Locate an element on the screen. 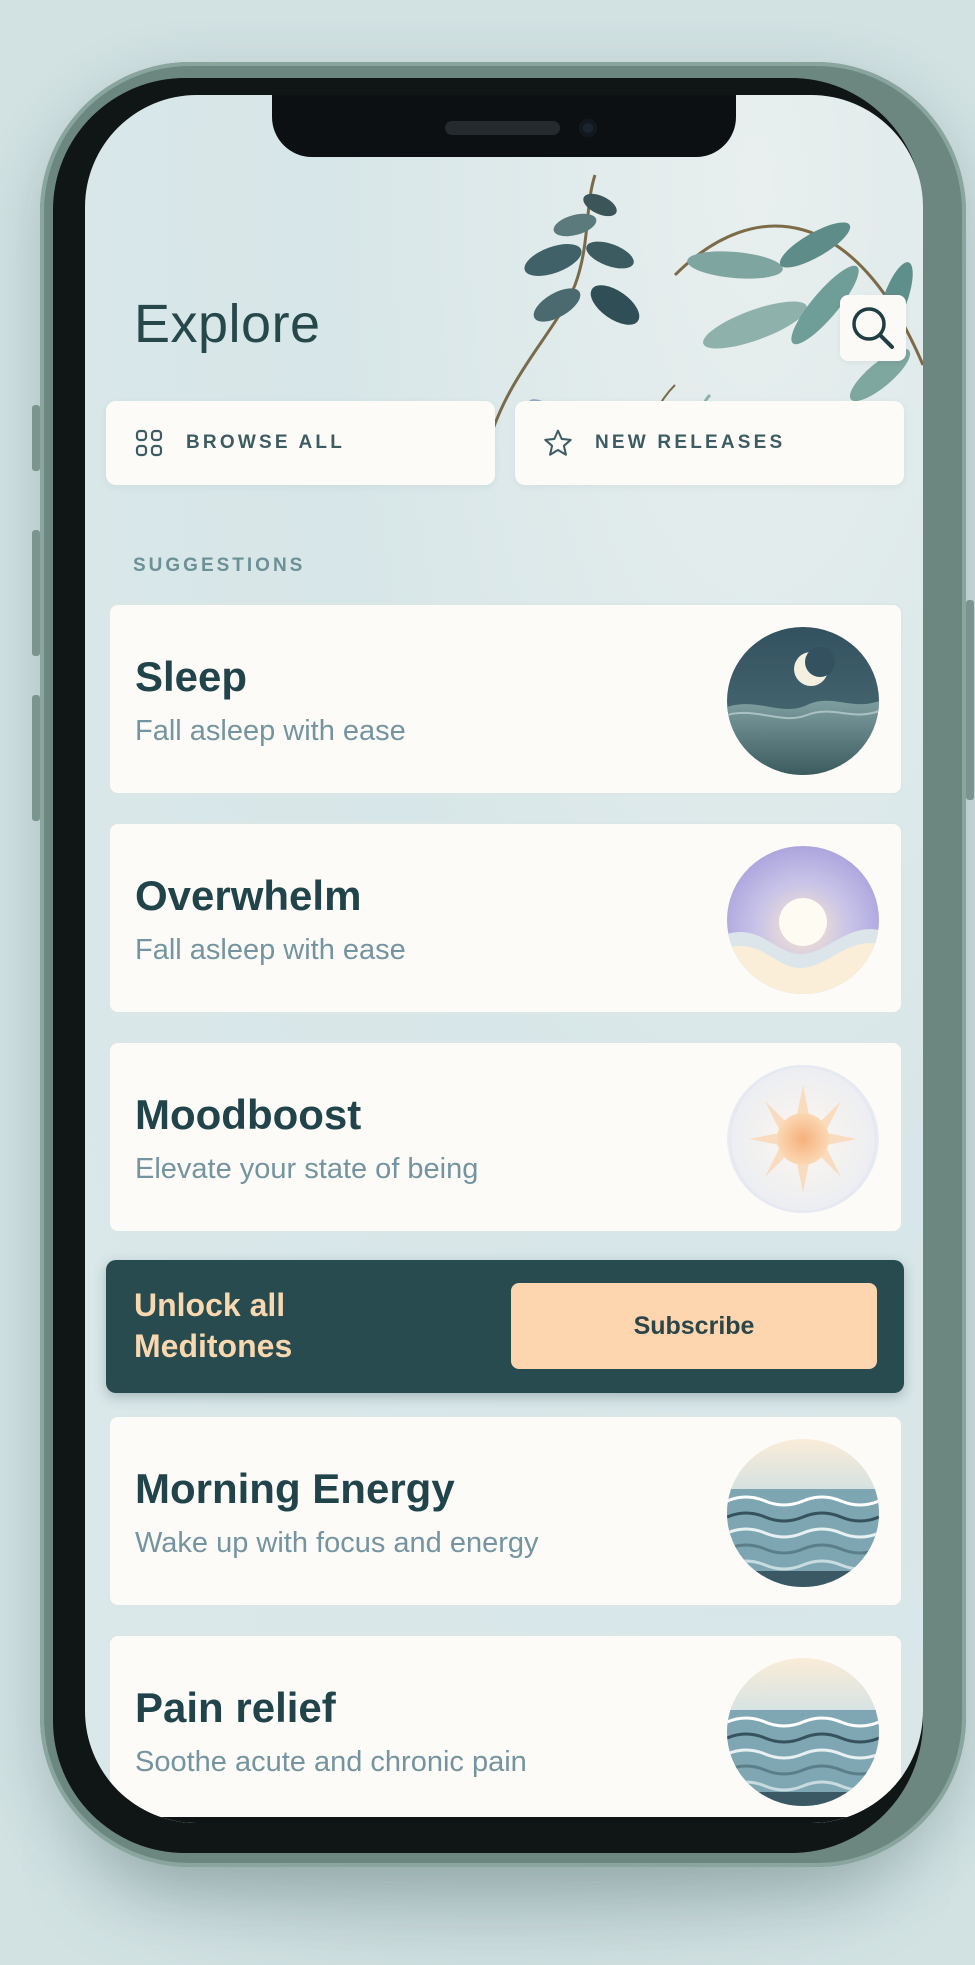 This screenshot has width=975, height=1965. subscribe-button: Subscribe is located at coordinates (694, 1326).